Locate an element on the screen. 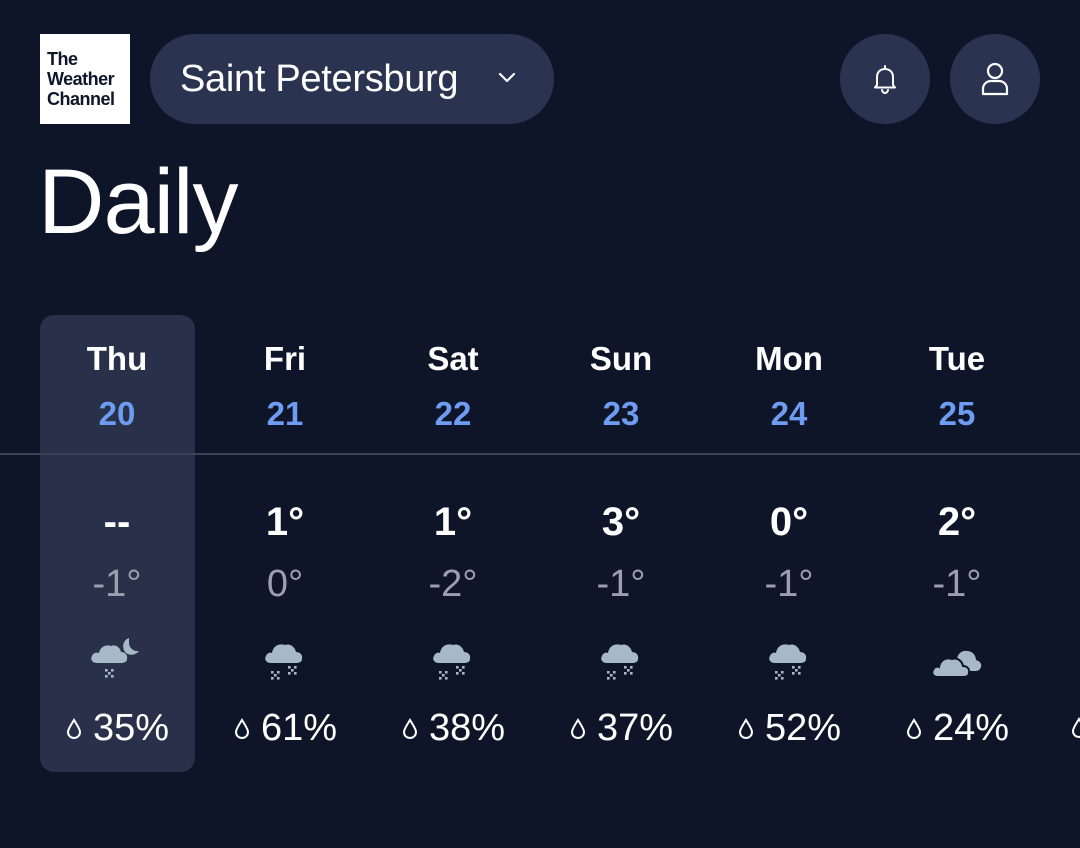 The width and height of the screenshot is (1080, 848). day-name: Sun is located at coordinates (621, 358).